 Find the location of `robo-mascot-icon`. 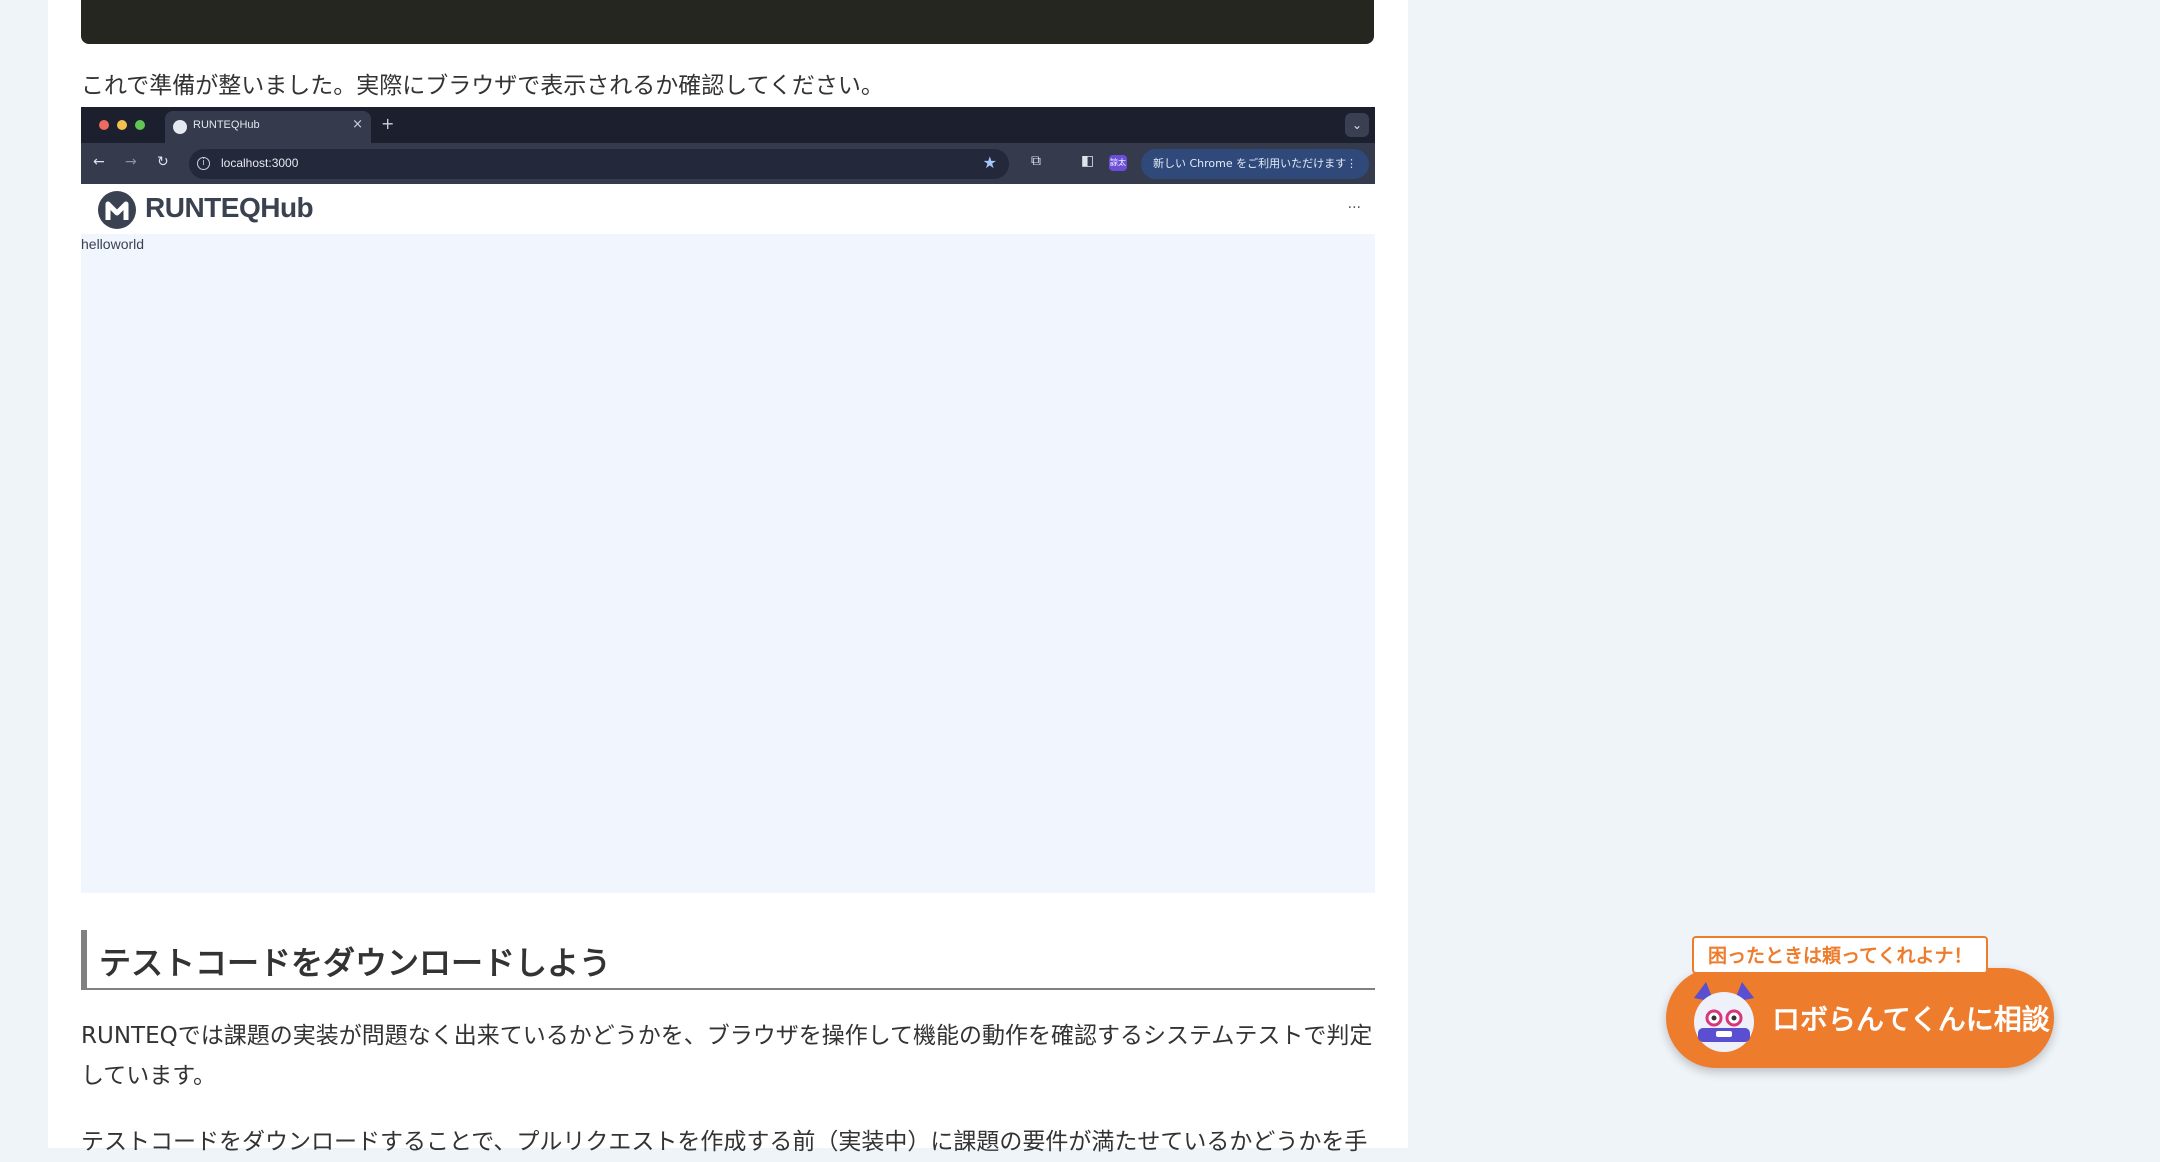

robo-mascot-icon is located at coordinates (1724, 1017).